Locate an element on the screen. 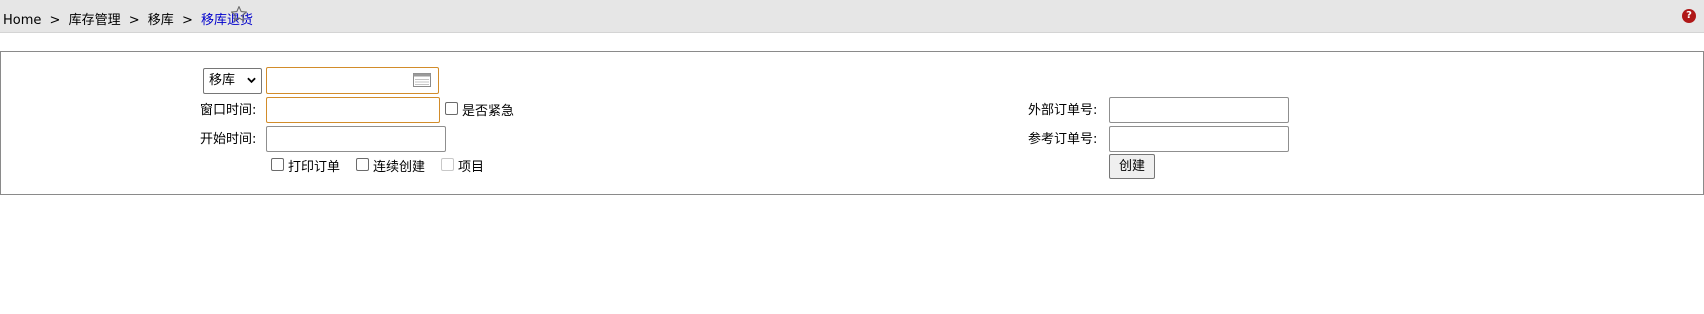  start-time-label: 开始时间: is located at coordinates (228, 139).